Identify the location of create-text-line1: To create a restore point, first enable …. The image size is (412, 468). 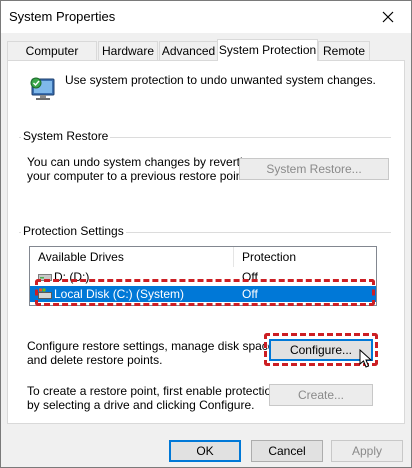
(152, 391).